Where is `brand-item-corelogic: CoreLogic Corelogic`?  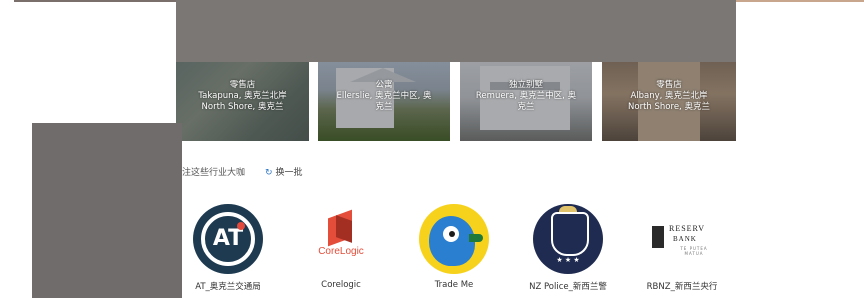 brand-item-corelogic: CoreLogic Corelogic is located at coordinates (341, 247).